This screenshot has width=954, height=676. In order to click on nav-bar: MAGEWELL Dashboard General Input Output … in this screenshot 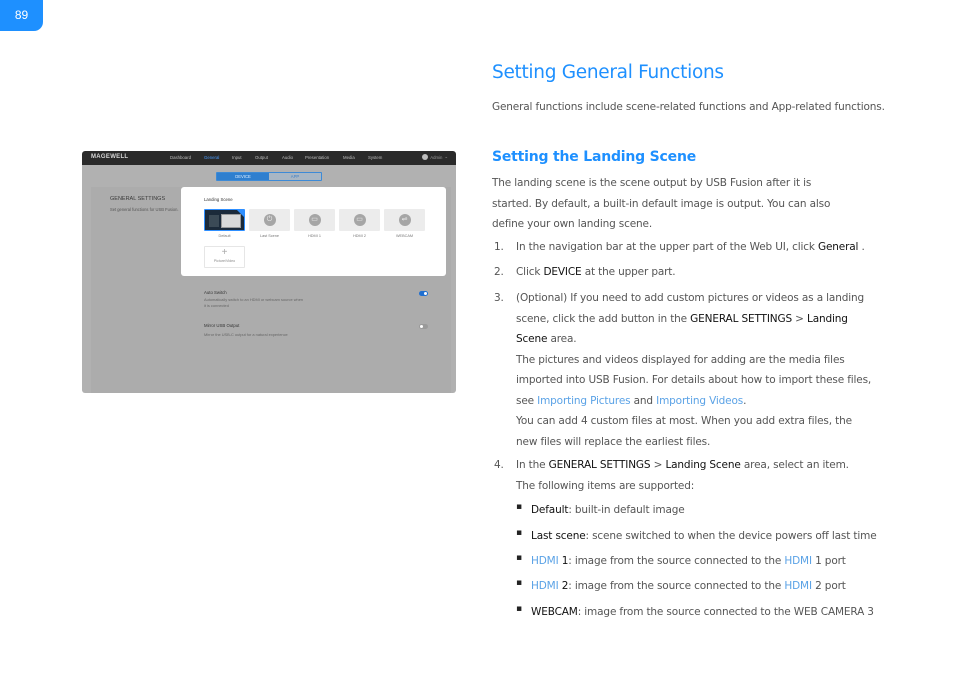, I will do `click(269, 158)`.